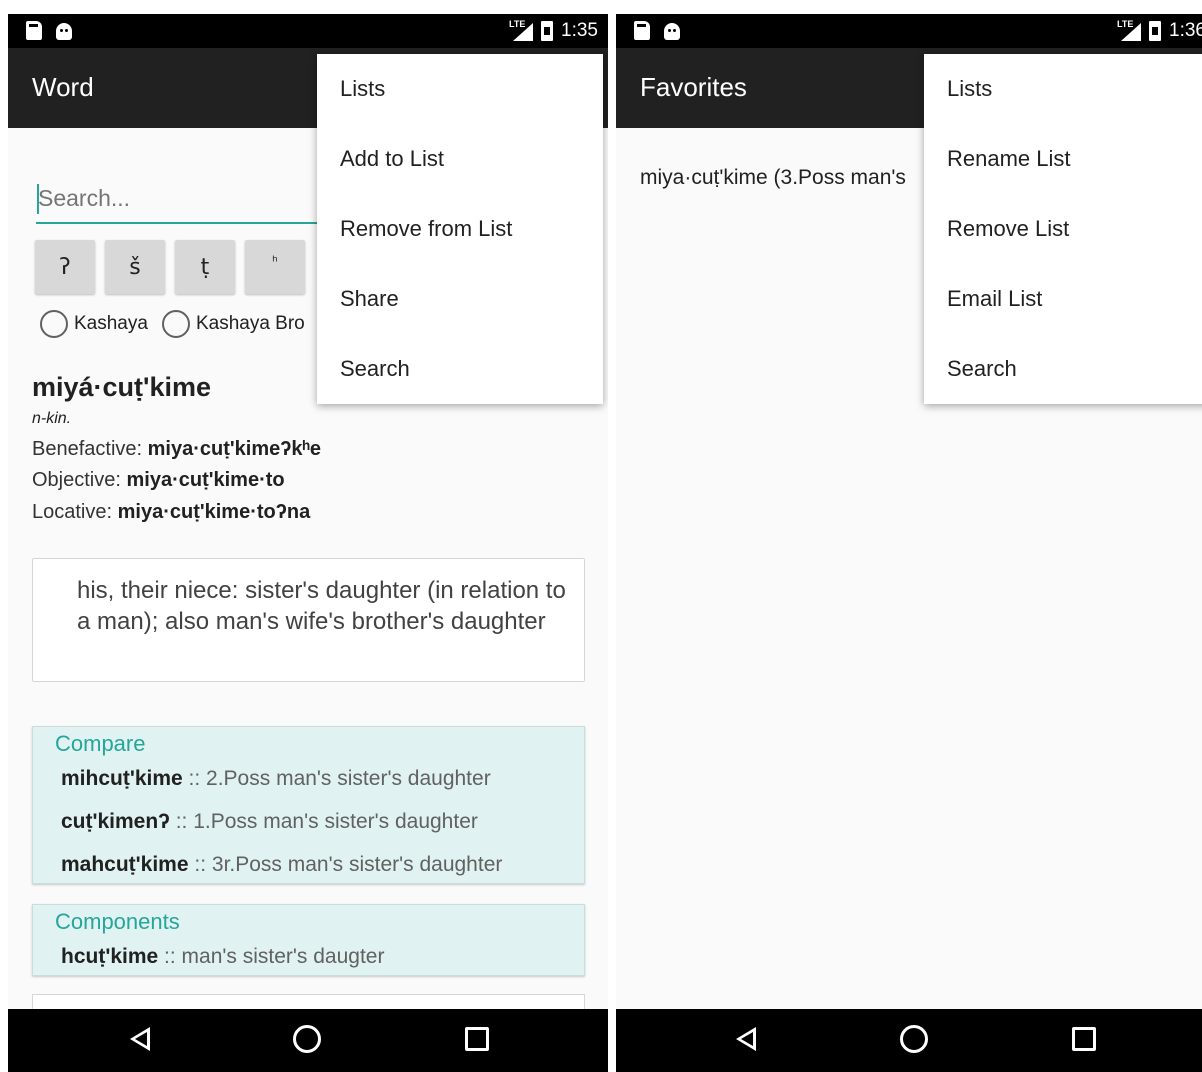 Image resolution: width=1202 pixels, height=1072 pixels. I want to click on menu-item-remove-list: Remove List, so click(1063, 229).